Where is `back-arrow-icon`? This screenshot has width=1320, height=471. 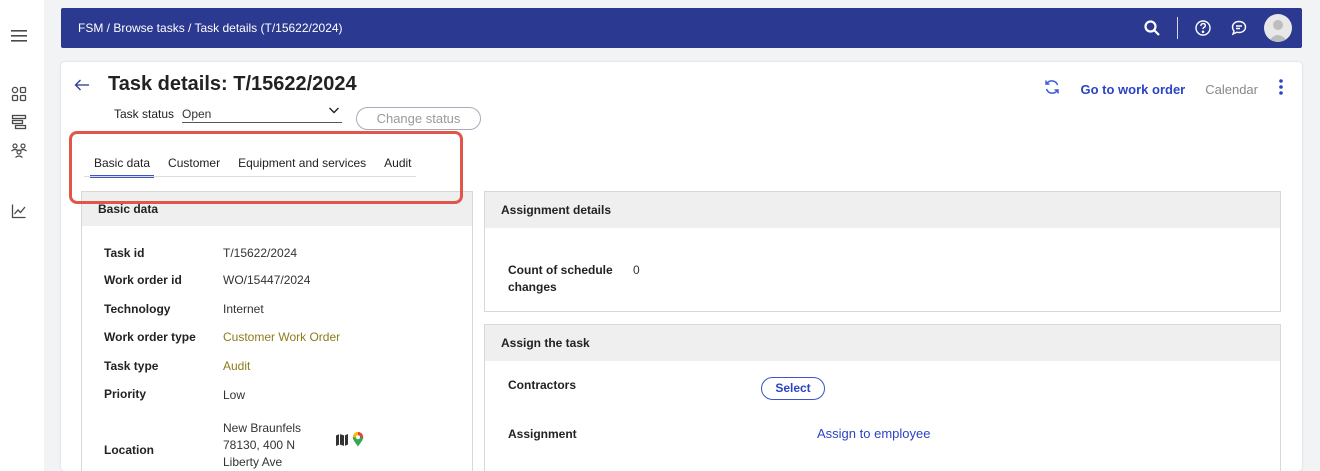
back-arrow-icon is located at coordinates (82, 86).